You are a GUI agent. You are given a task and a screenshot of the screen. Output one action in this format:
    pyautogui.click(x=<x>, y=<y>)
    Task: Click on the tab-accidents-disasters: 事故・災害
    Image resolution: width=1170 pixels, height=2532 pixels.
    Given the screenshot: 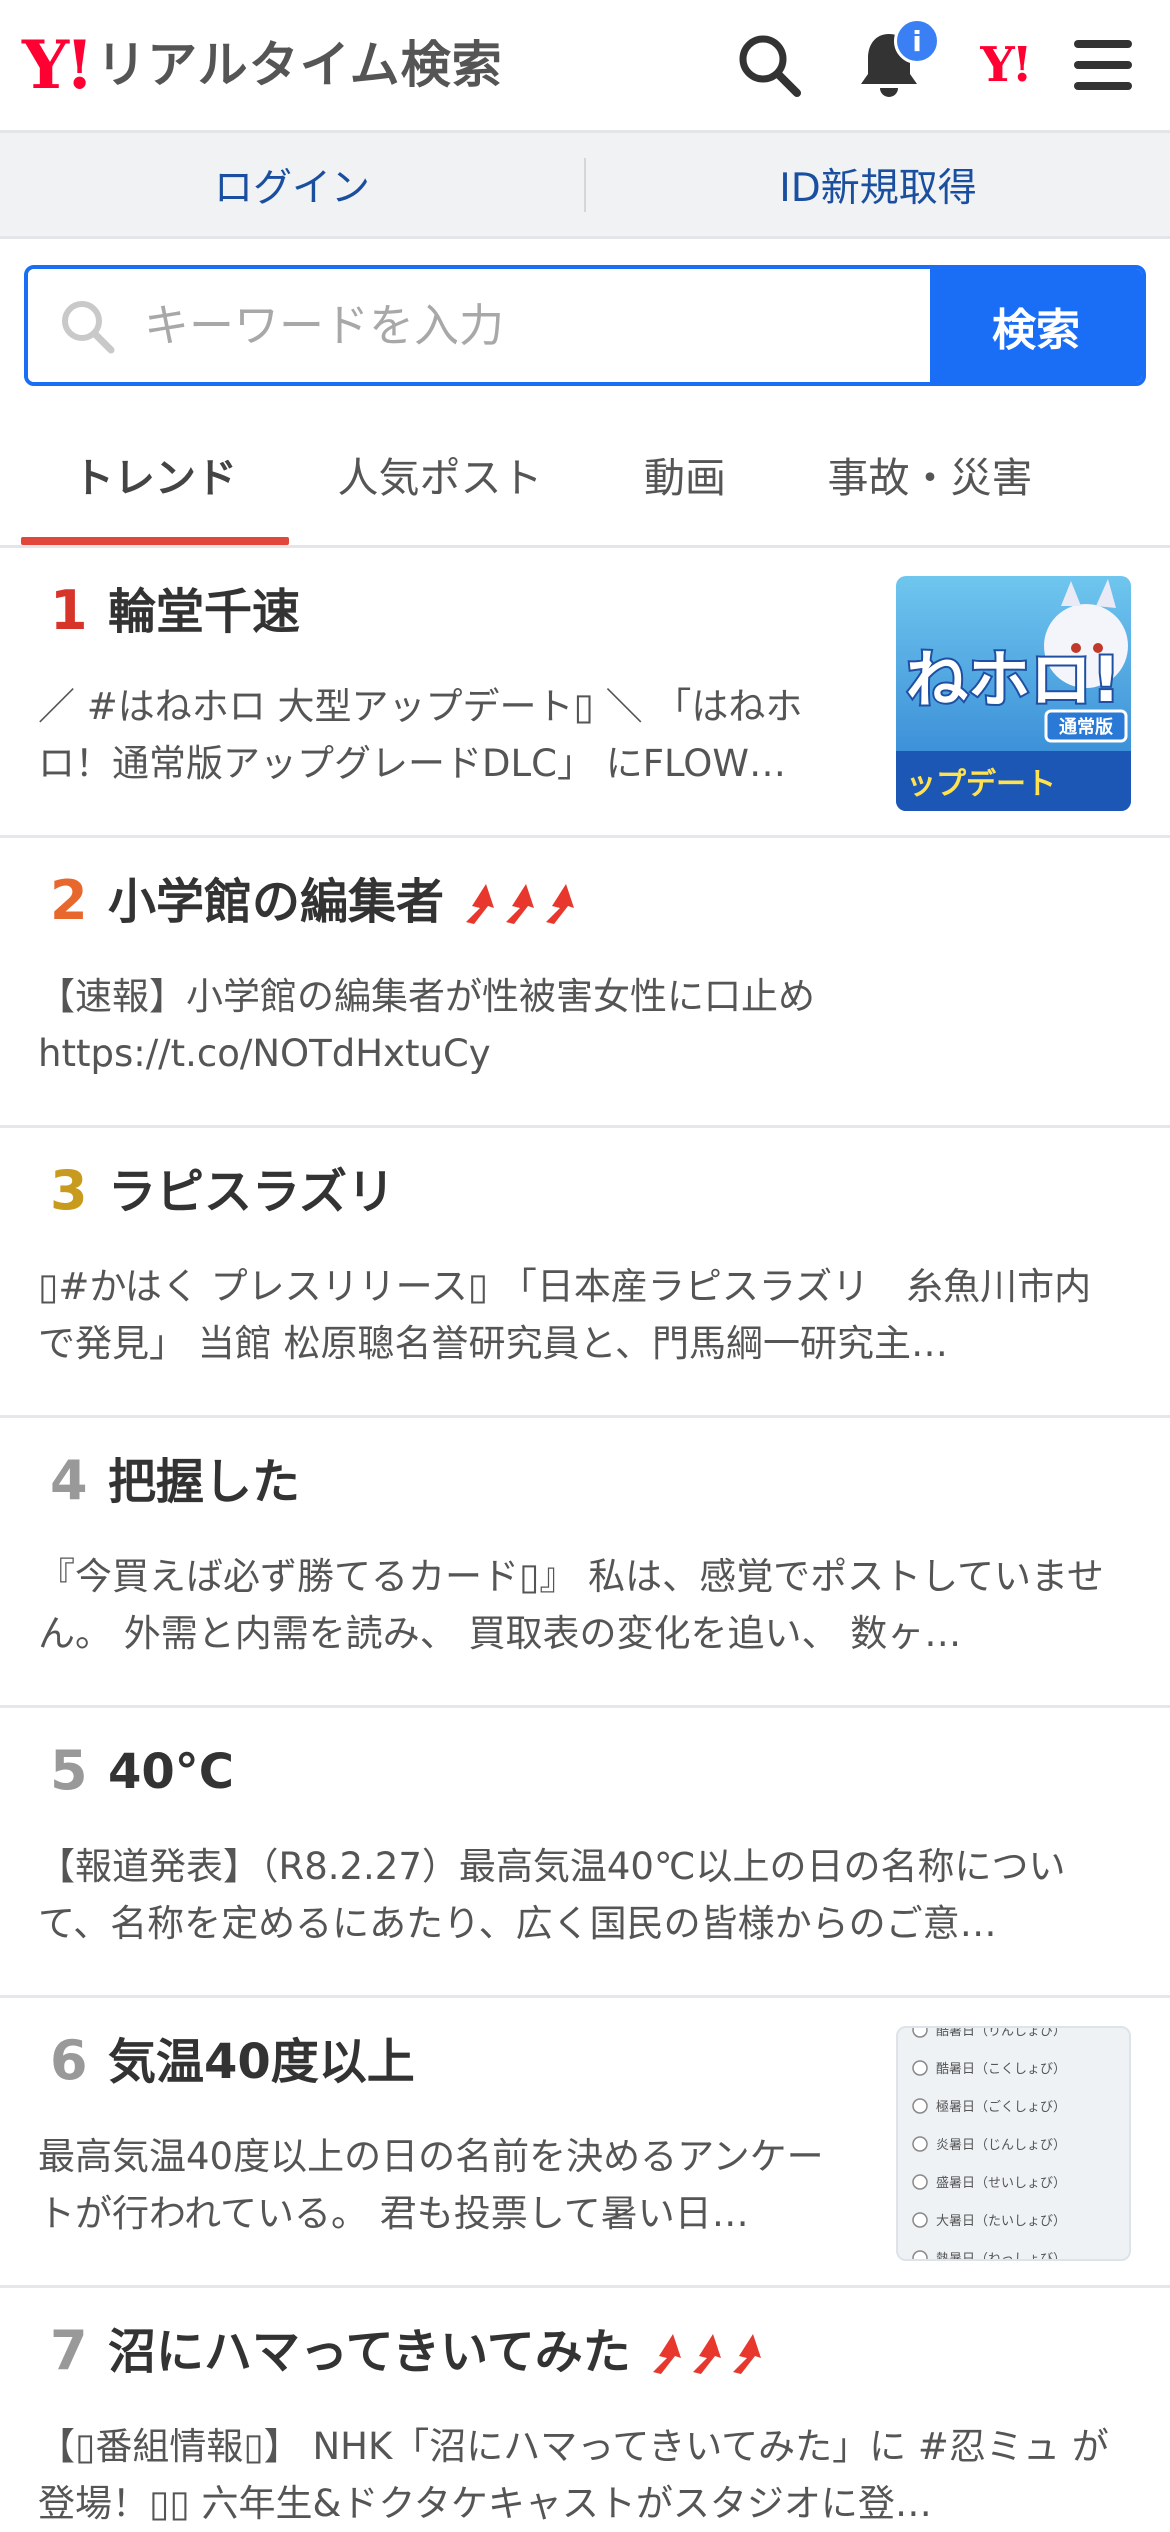 What is the action you would take?
    pyautogui.click(x=930, y=474)
    